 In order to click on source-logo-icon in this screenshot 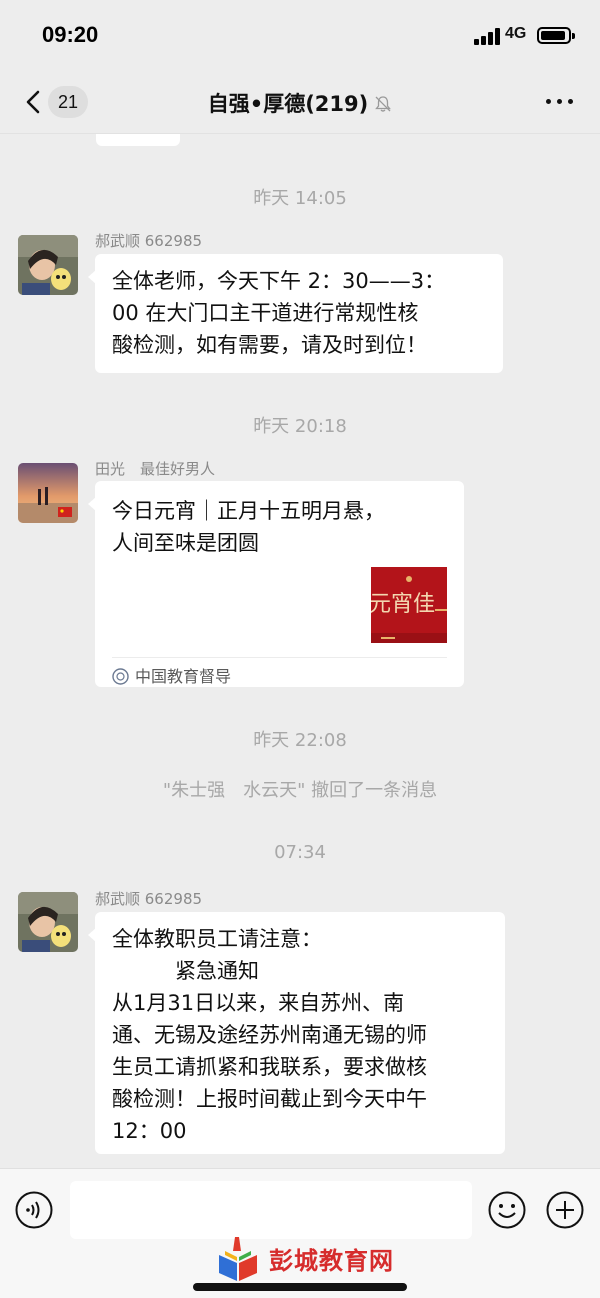, I will do `click(120, 676)`.